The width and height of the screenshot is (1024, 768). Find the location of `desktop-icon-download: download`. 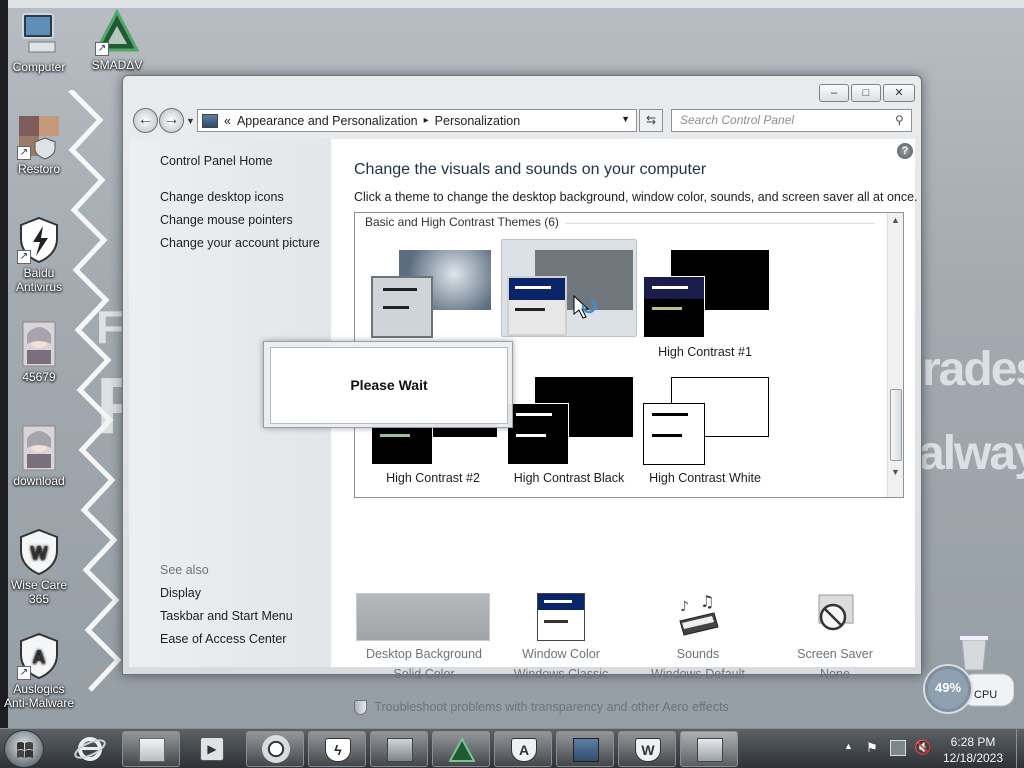

desktop-icon-download: download is located at coordinates (39, 456).